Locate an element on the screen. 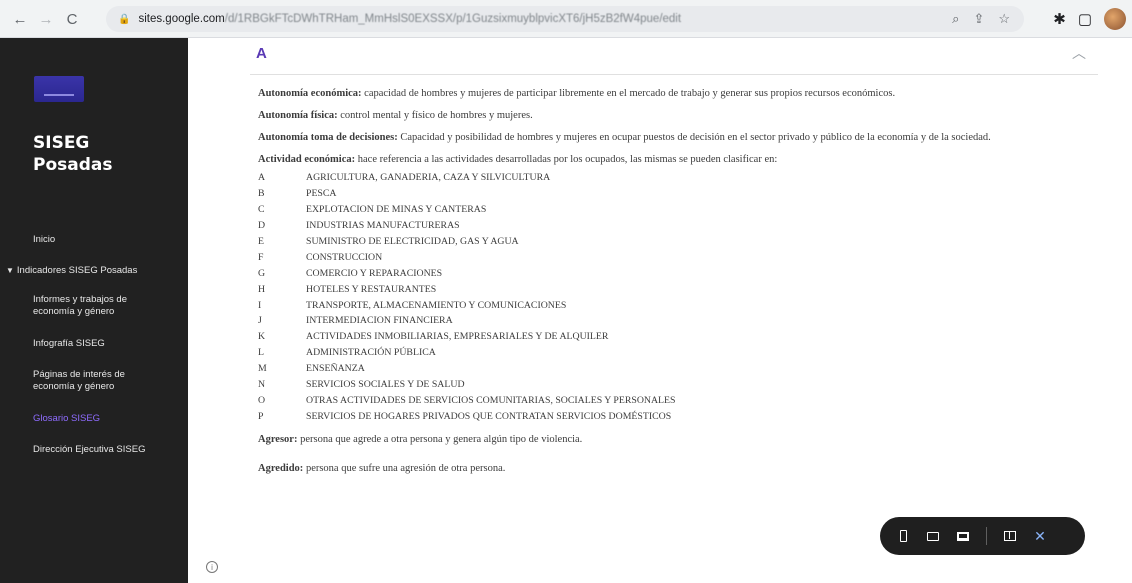 The height and width of the screenshot is (583, 1132). list-item: C EXPLOTACION DE MINAS Y CANTERAS is located at coordinates (677, 210).